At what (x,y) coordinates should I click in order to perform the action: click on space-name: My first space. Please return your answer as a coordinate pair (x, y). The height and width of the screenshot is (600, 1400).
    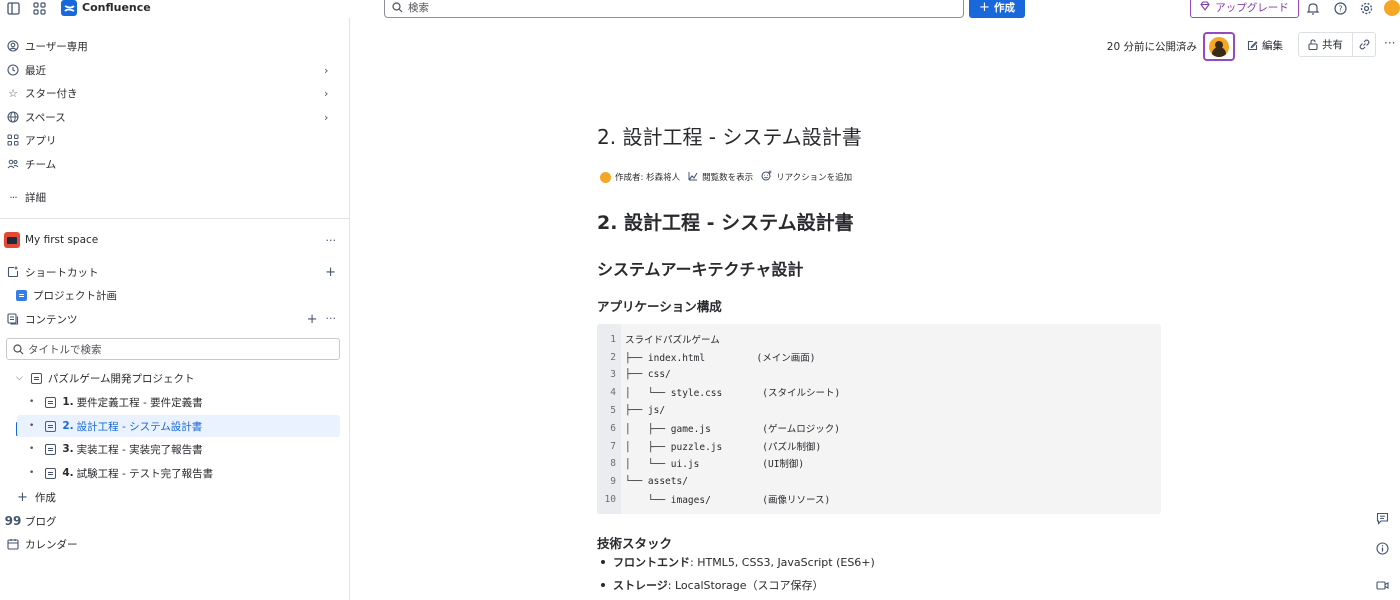
    Looking at the image, I should click on (62, 240).